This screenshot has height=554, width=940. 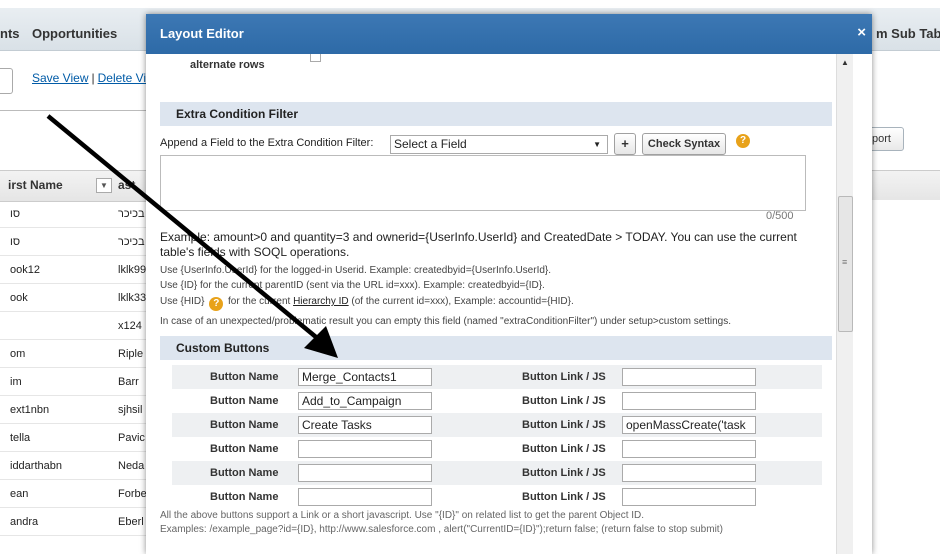 I want to click on last-name-cell: sjhsil, so click(x=130, y=410).